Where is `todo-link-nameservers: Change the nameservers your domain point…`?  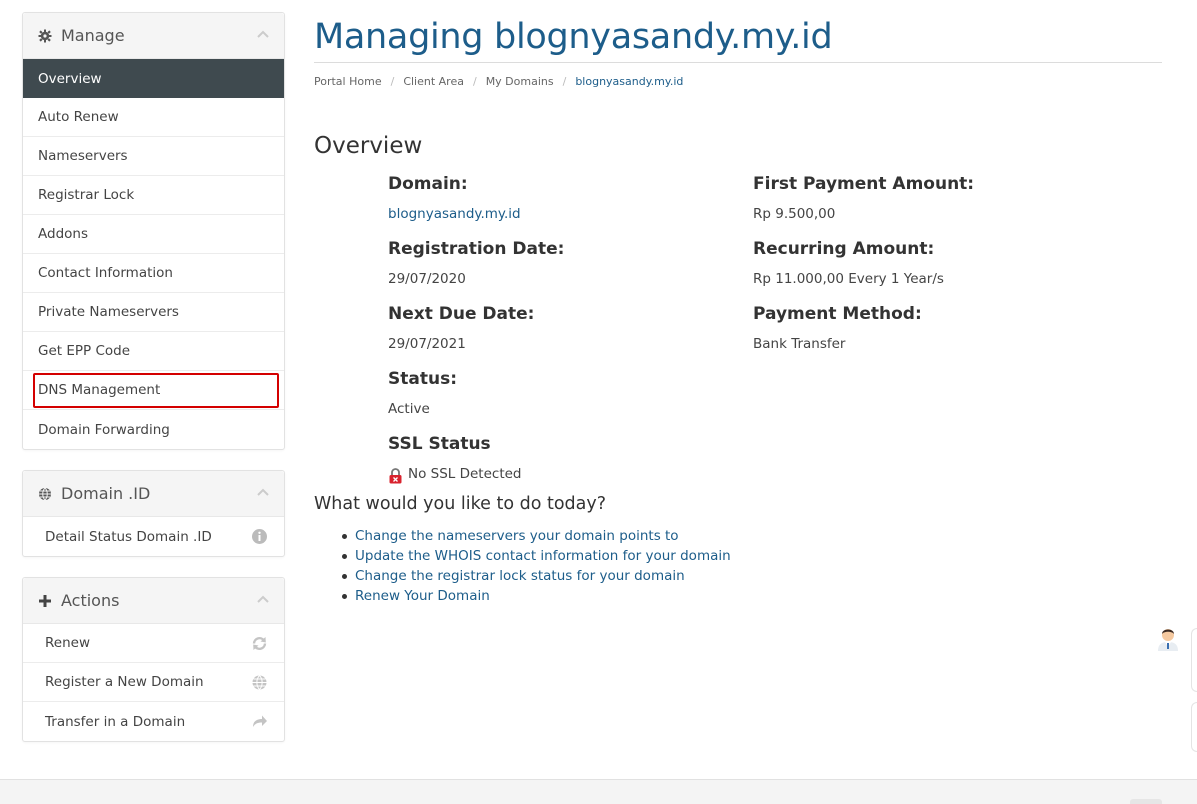
todo-link-nameservers: Change the nameservers your domain point… is located at coordinates (517, 536).